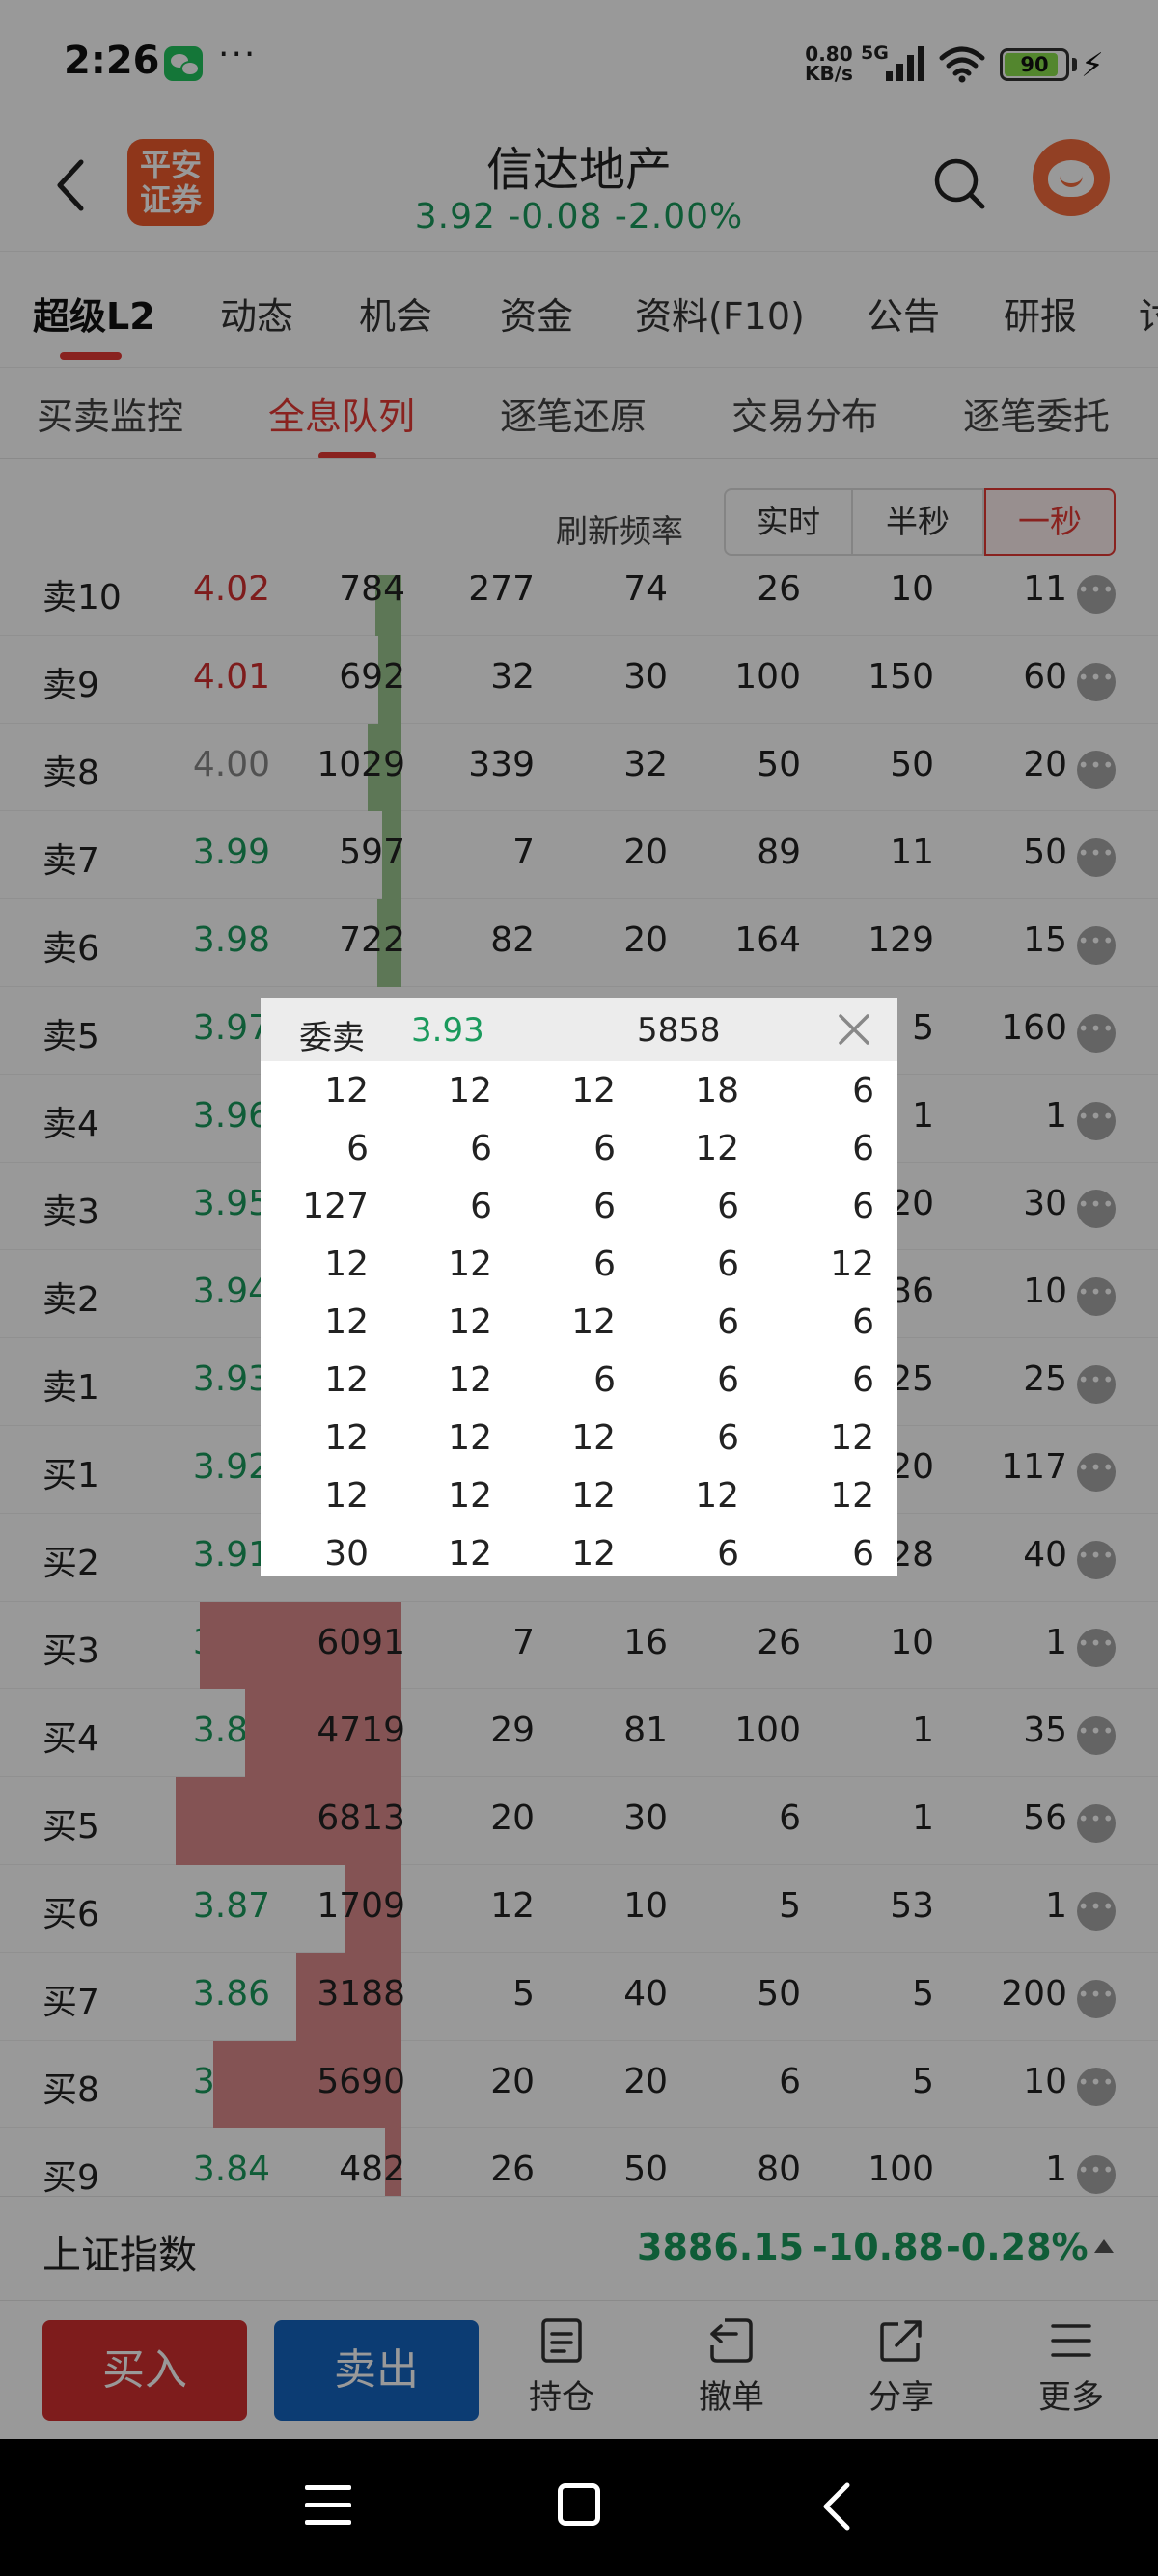 The height and width of the screenshot is (2576, 1158). Describe the element at coordinates (854, 1030) in the screenshot. I see `close-icon` at that location.